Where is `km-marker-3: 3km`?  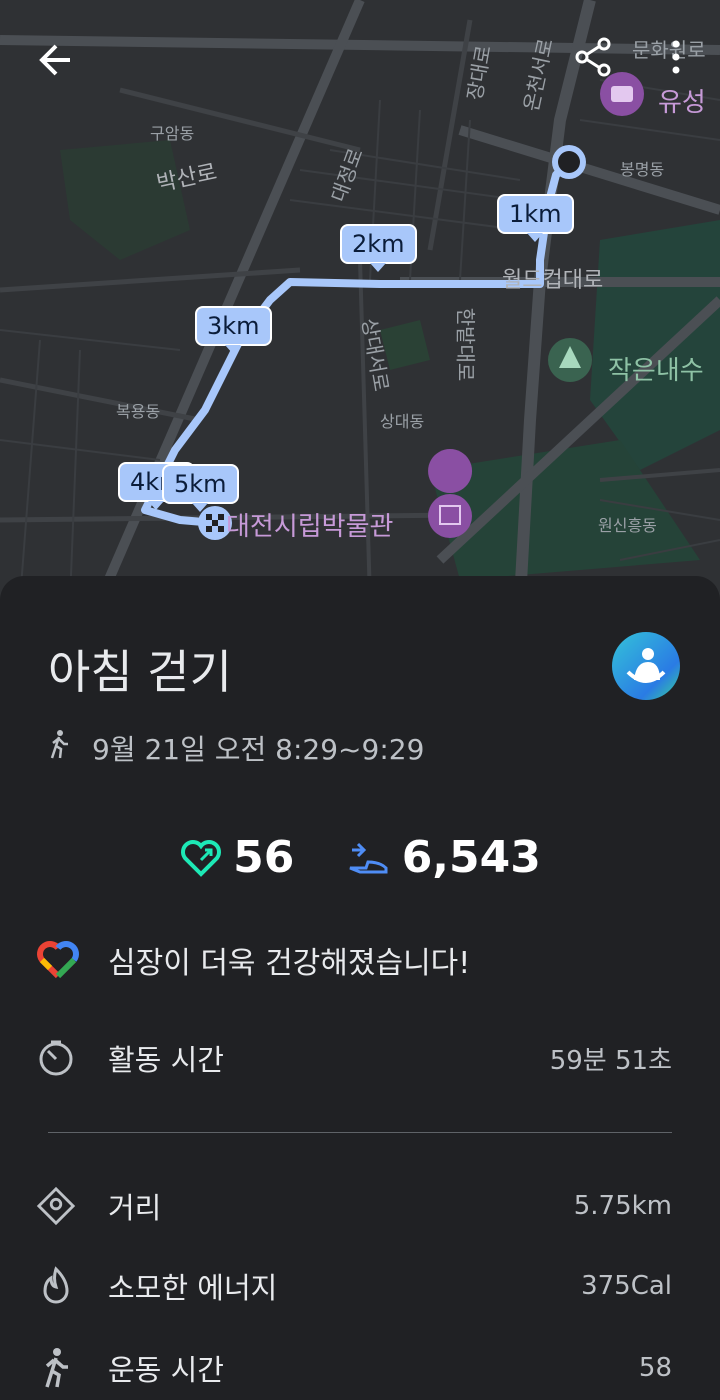 km-marker-3: 3km is located at coordinates (233, 330).